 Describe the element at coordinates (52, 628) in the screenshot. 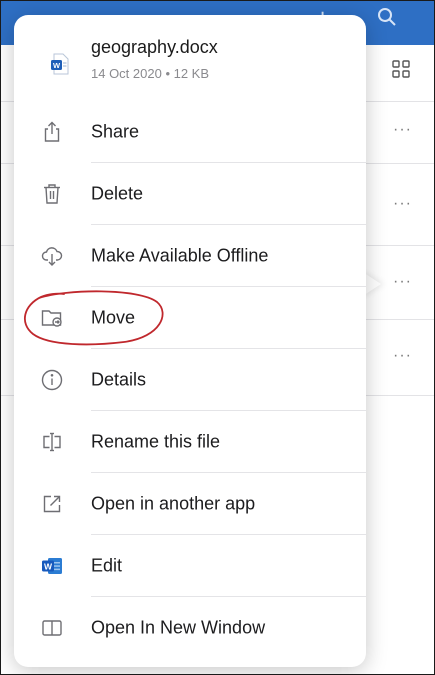

I see `new-window-icon` at that location.